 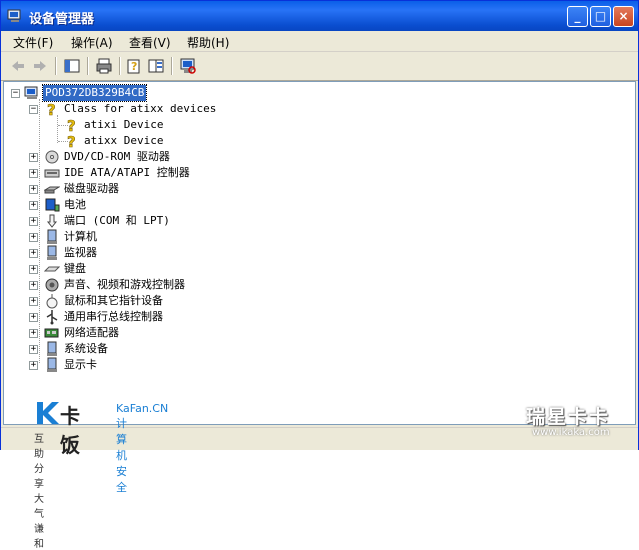 I want to click on tree-item-label: 计算机, so click(x=80, y=236).